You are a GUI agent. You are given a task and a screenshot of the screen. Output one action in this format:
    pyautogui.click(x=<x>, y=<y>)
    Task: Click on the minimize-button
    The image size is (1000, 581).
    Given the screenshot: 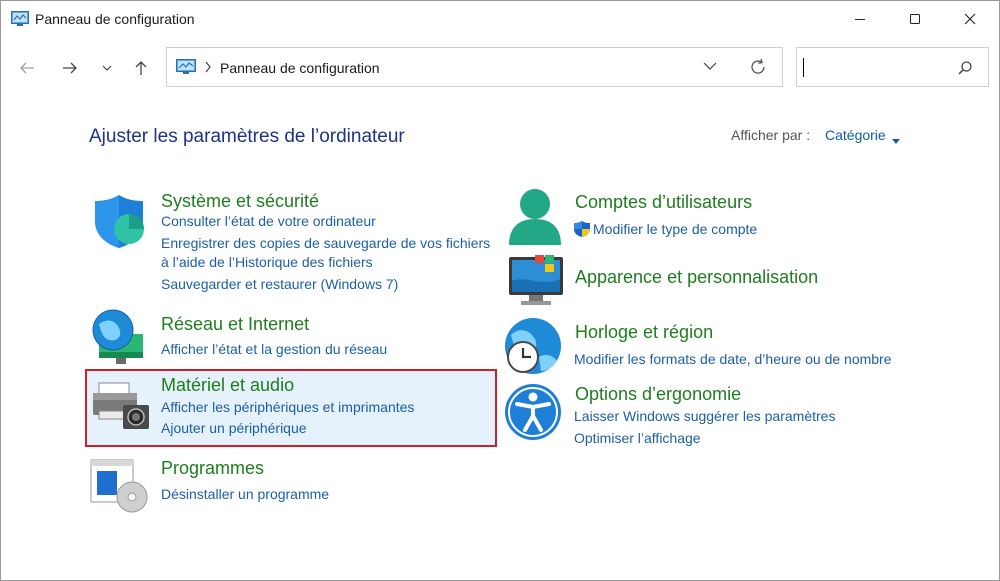 What is the action you would take?
    pyautogui.click(x=860, y=19)
    